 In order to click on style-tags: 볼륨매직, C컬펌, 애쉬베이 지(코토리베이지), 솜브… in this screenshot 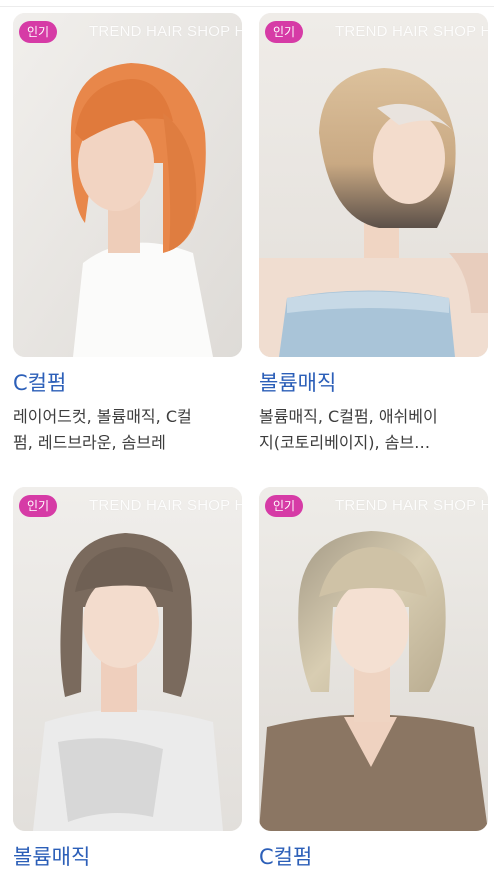, I will do `click(373, 430)`.